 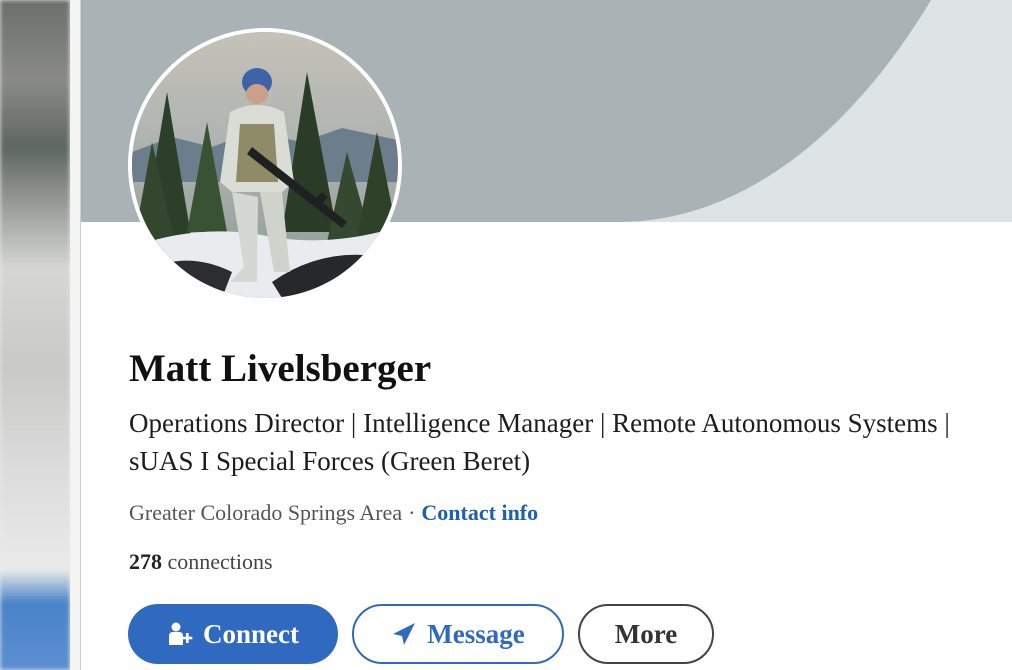 What do you see at coordinates (251, 633) in the screenshot?
I see `connect-label: Connect` at bounding box center [251, 633].